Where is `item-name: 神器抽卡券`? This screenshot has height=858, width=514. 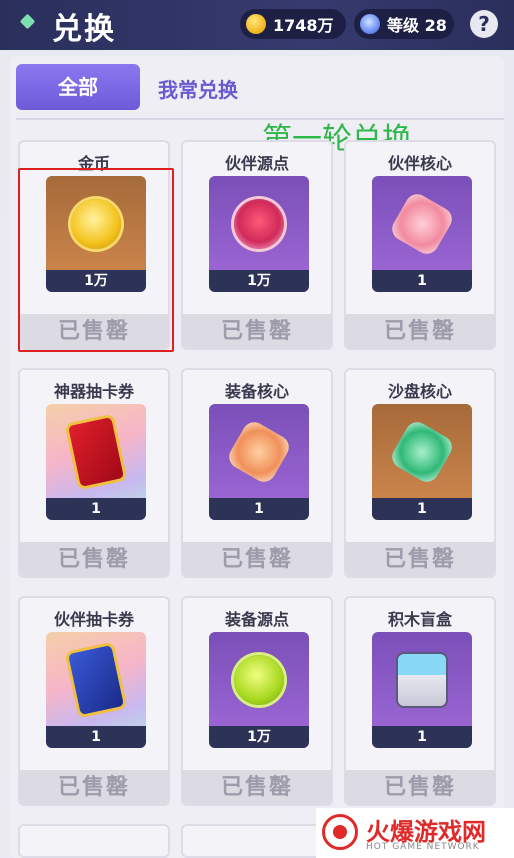
item-name: 神器抽卡券 is located at coordinates (93, 391).